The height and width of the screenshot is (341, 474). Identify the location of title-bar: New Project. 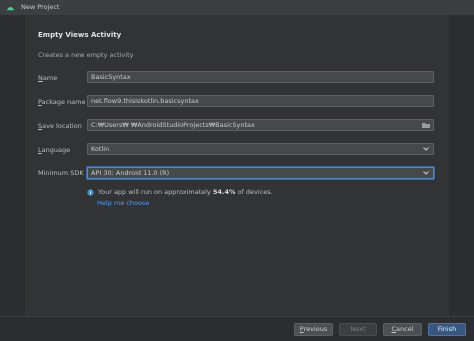
(237, 7).